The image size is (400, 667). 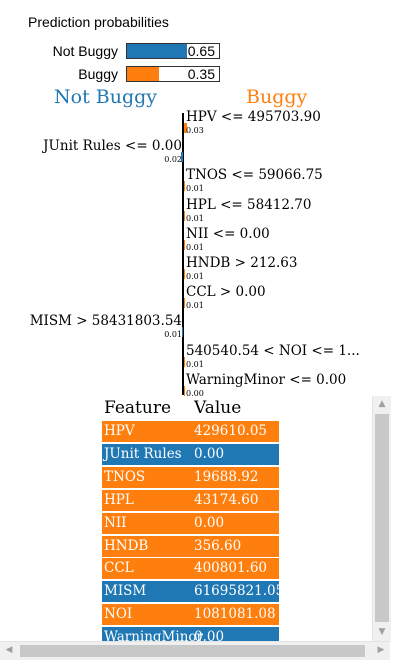 I want to click on table-row: JUnit Rules 0.00, so click(x=190, y=455).